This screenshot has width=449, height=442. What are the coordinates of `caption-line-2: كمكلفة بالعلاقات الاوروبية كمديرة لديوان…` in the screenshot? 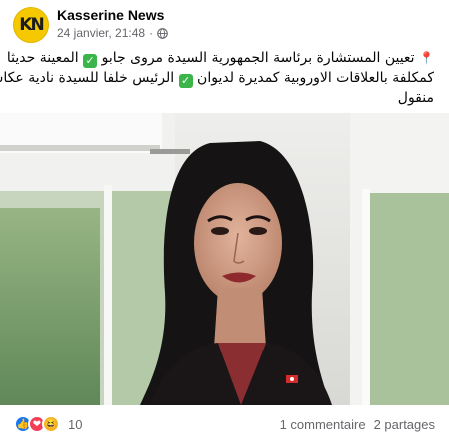 It's located at (217, 78).